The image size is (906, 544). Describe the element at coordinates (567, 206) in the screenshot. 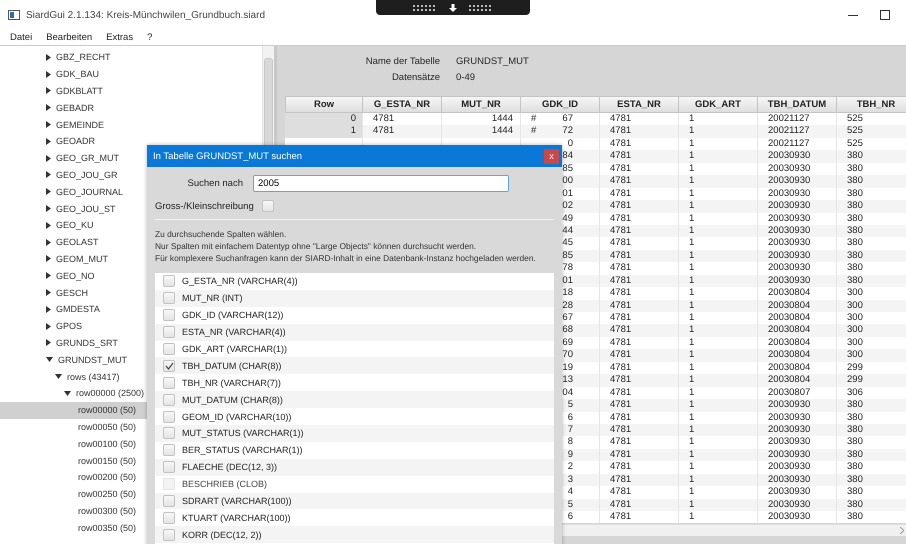

I see `table-cell: 02` at that location.